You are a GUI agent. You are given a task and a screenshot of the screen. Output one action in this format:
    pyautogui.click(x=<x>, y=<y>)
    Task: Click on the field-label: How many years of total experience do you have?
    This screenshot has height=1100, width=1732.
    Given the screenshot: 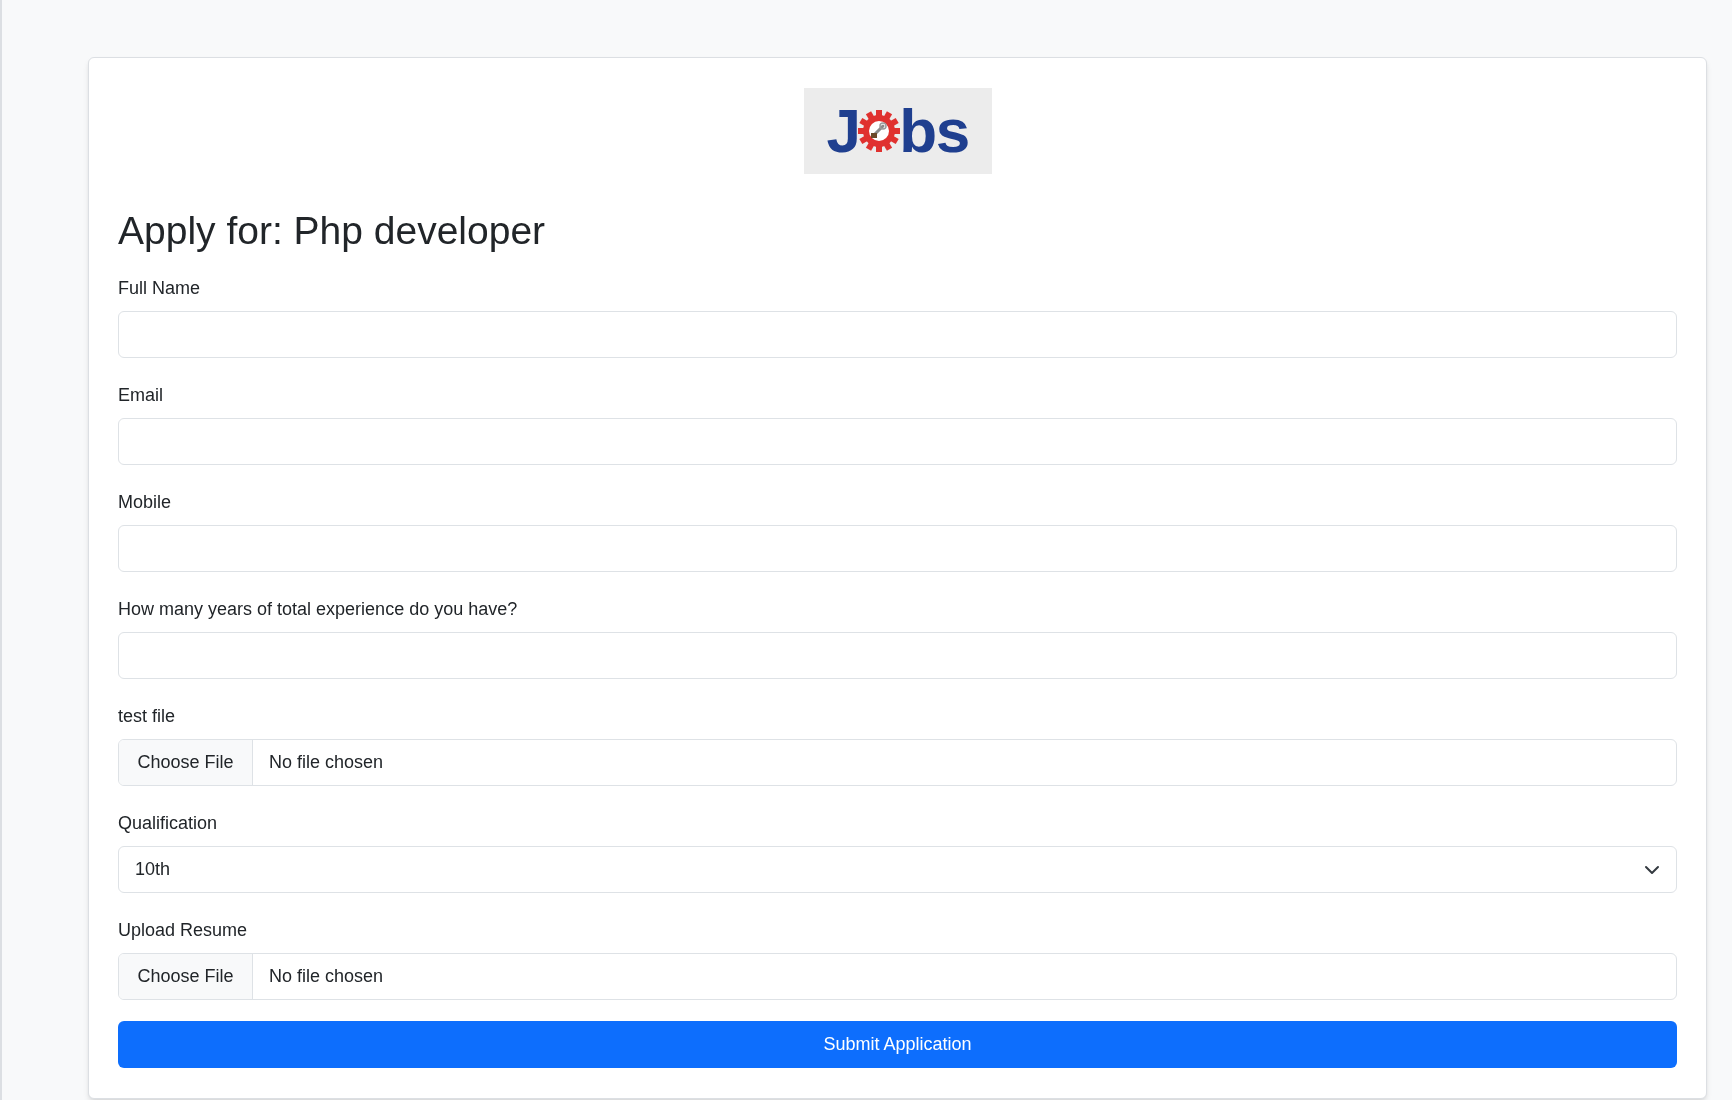 What is the action you would take?
    pyautogui.click(x=318, y=609)
    